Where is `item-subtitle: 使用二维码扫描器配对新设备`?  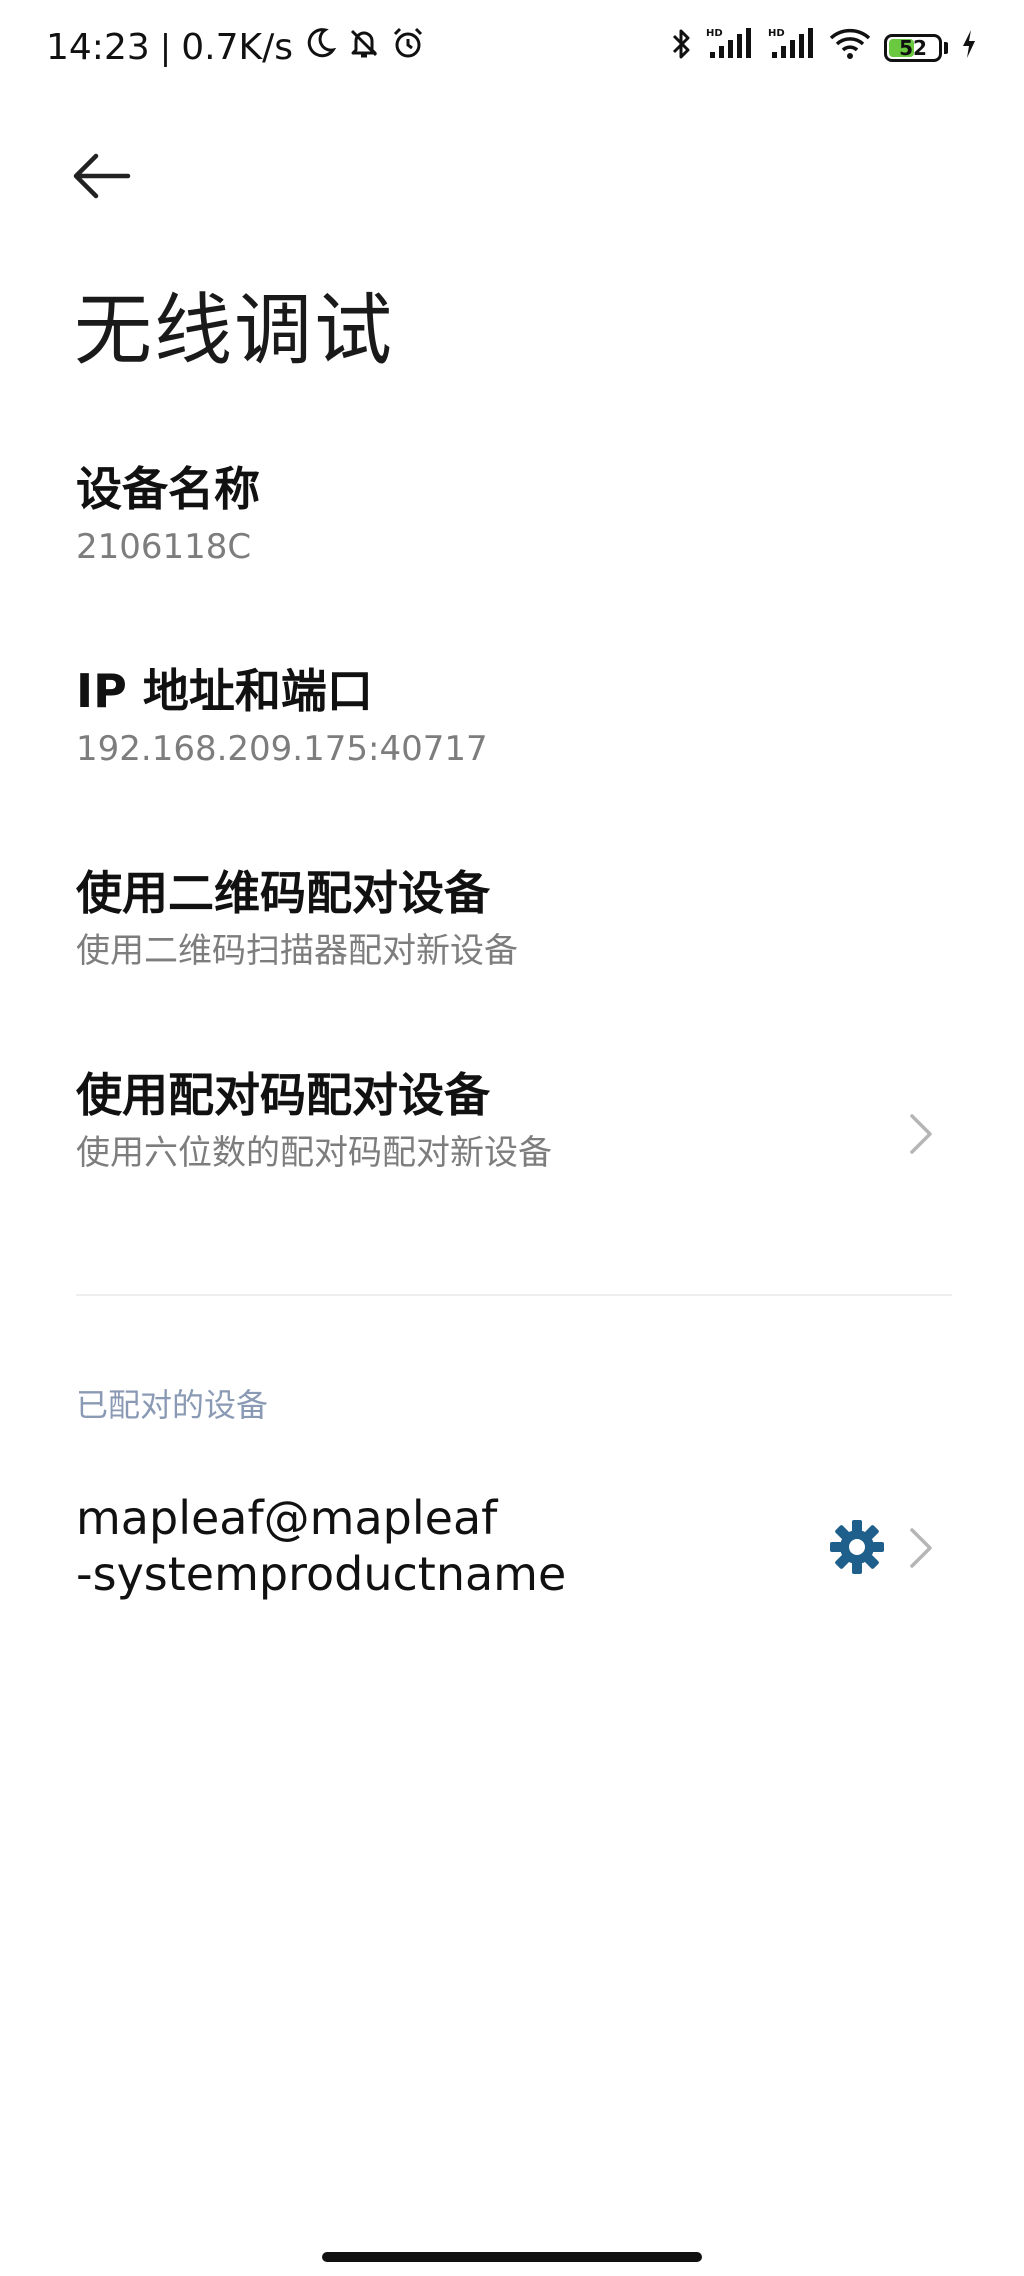
item-subtitle: 使用二维码扫描器配对新设备 is located at coordinates (297, 951).